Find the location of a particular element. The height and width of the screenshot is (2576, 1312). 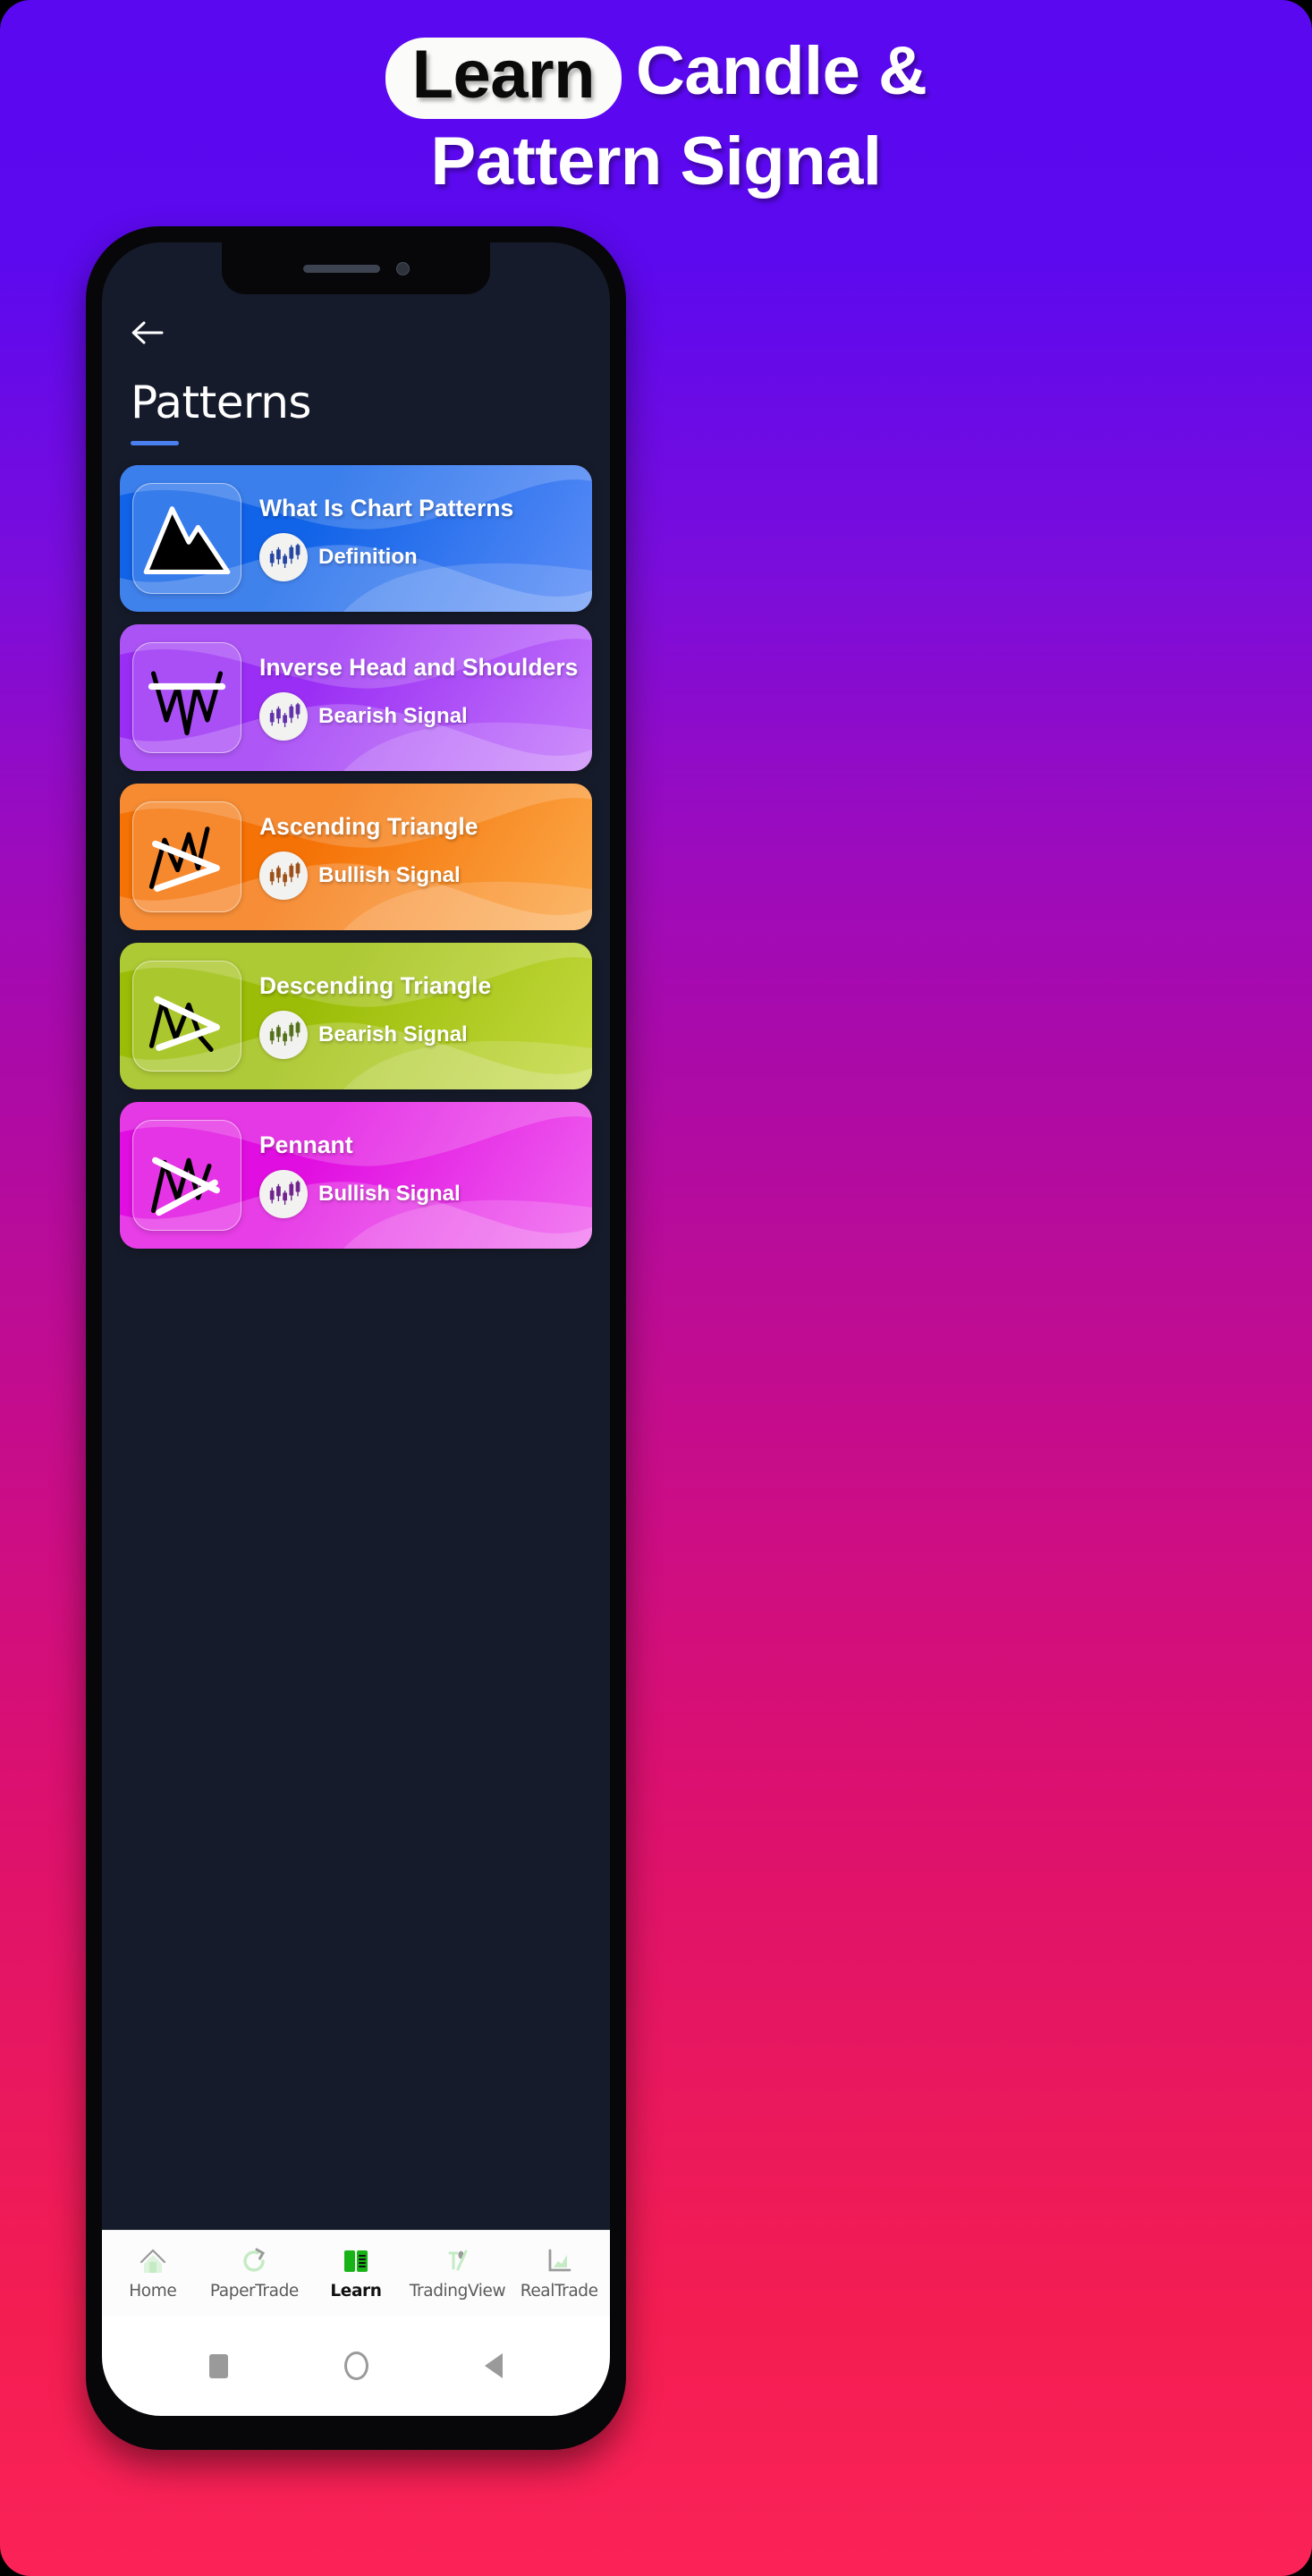

pattern-card-body: Pennant Bullish Signal is located at coordinates (416, 1174).